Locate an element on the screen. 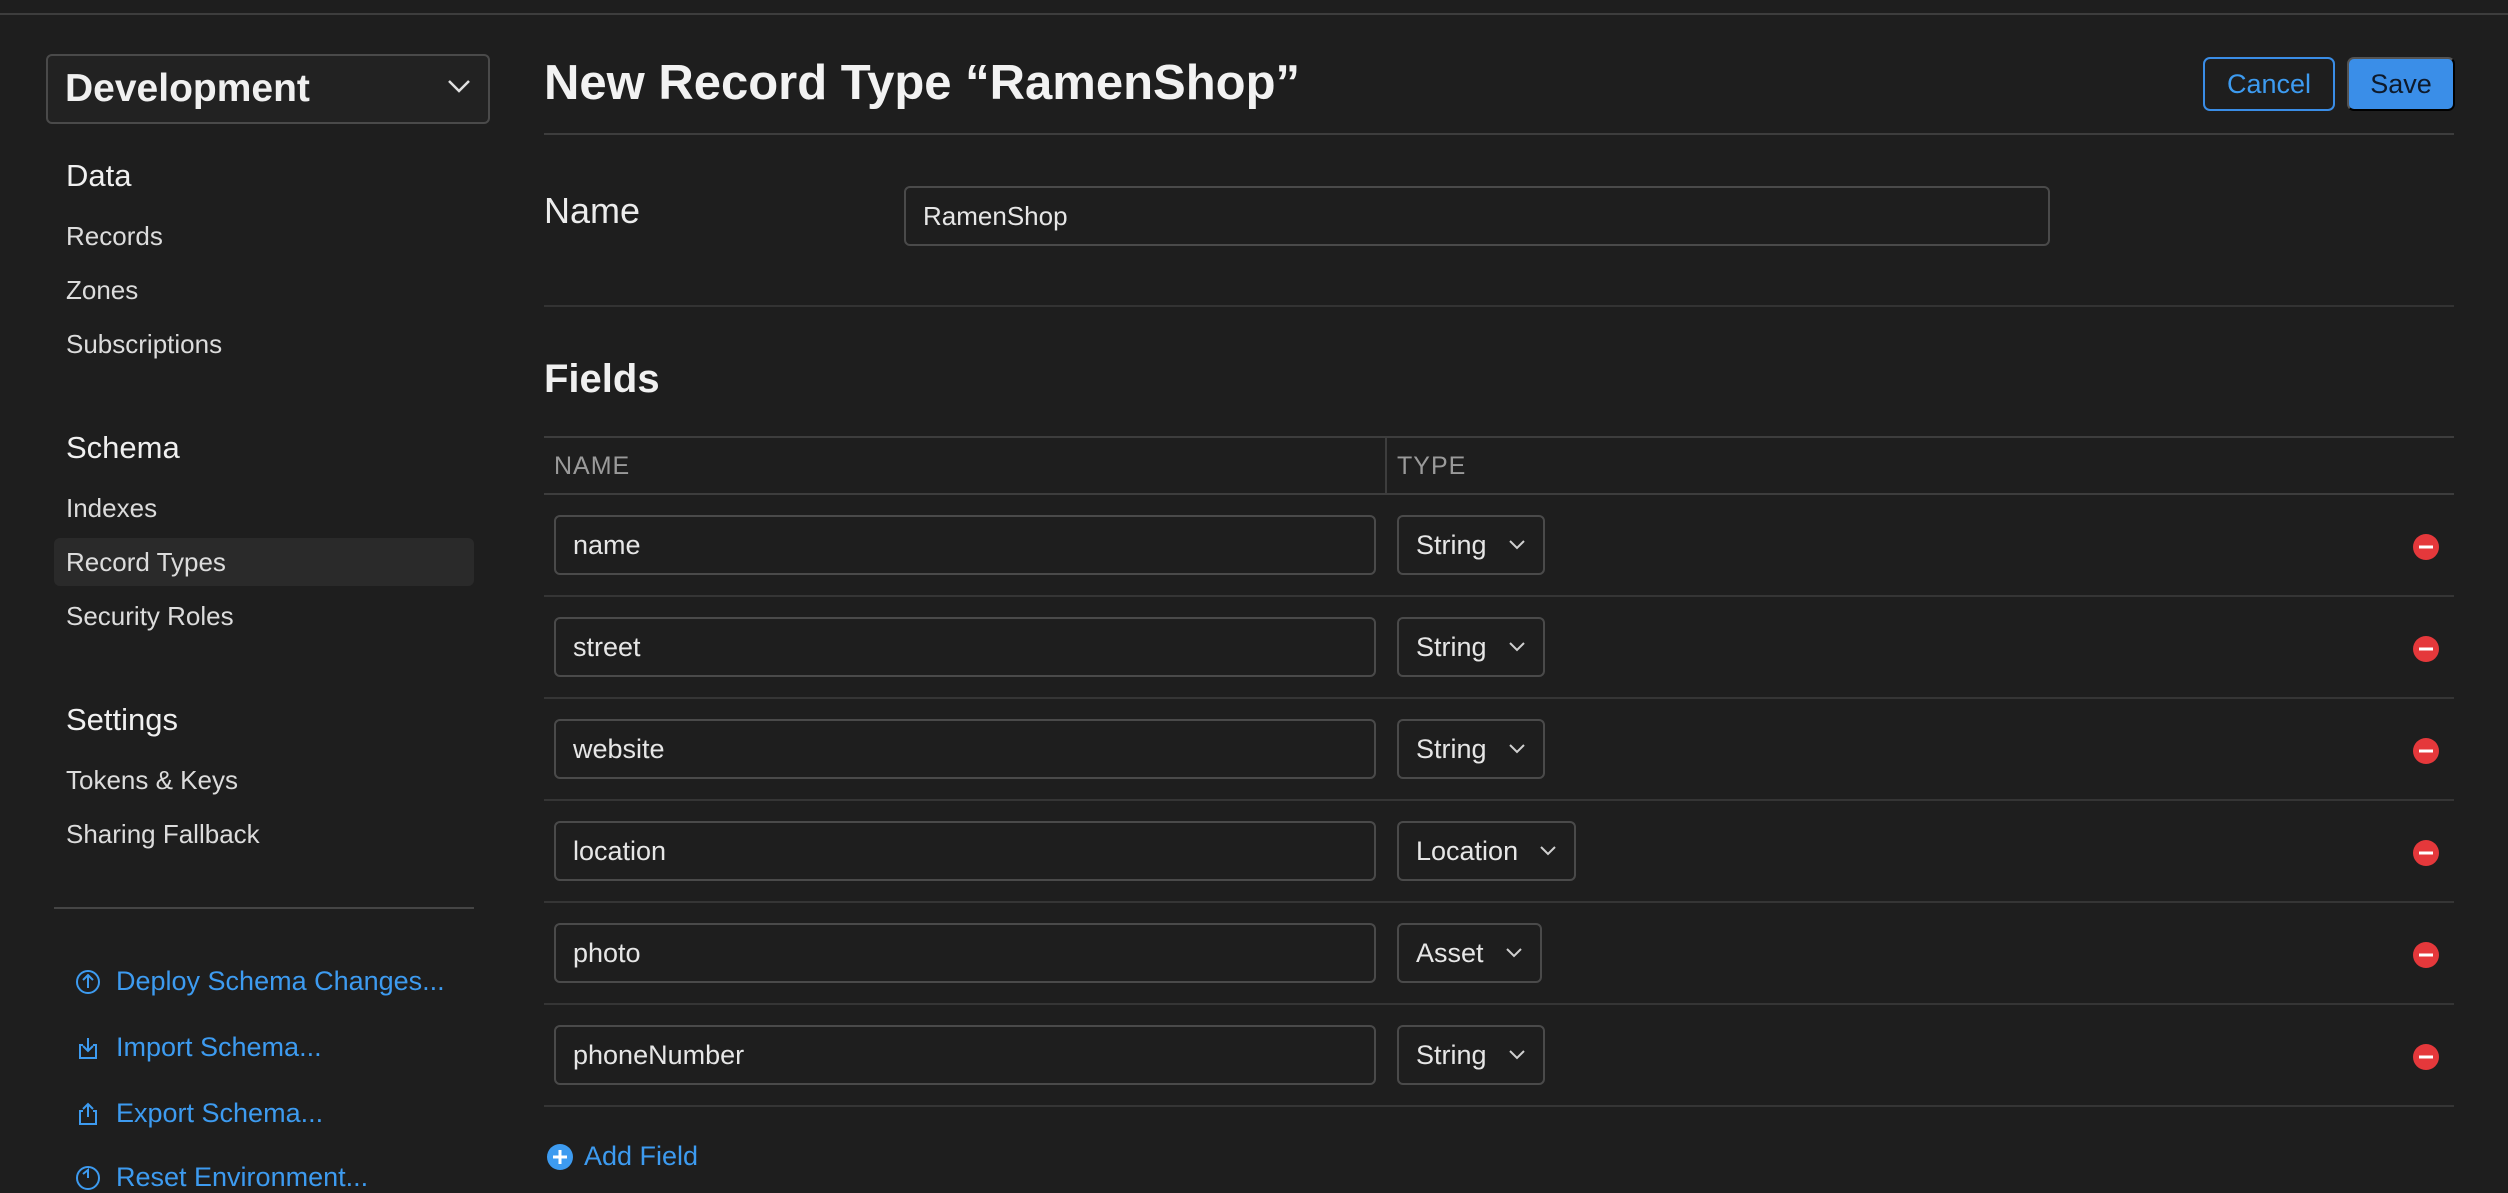 The height and width of the screenshot is (1193, 2508). reset-icon is located at coordinates (88, 1177).